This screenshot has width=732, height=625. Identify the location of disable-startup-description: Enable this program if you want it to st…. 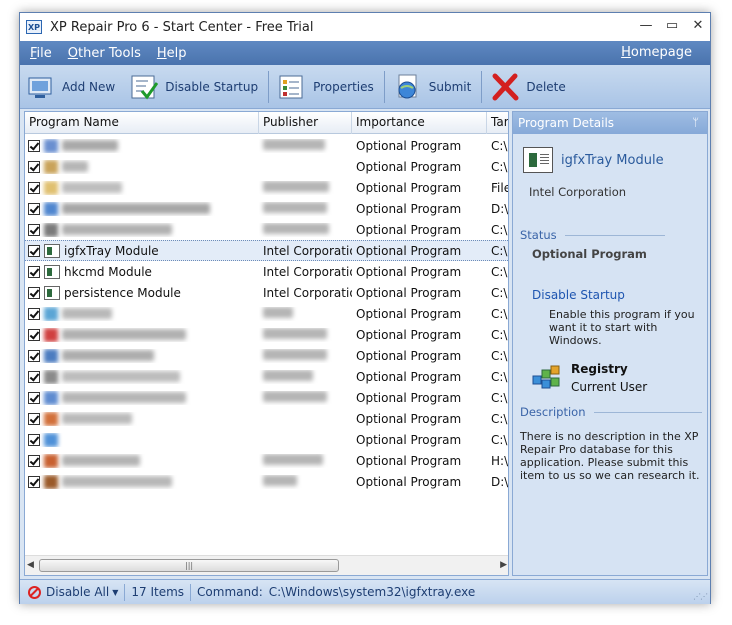
(622, 327).